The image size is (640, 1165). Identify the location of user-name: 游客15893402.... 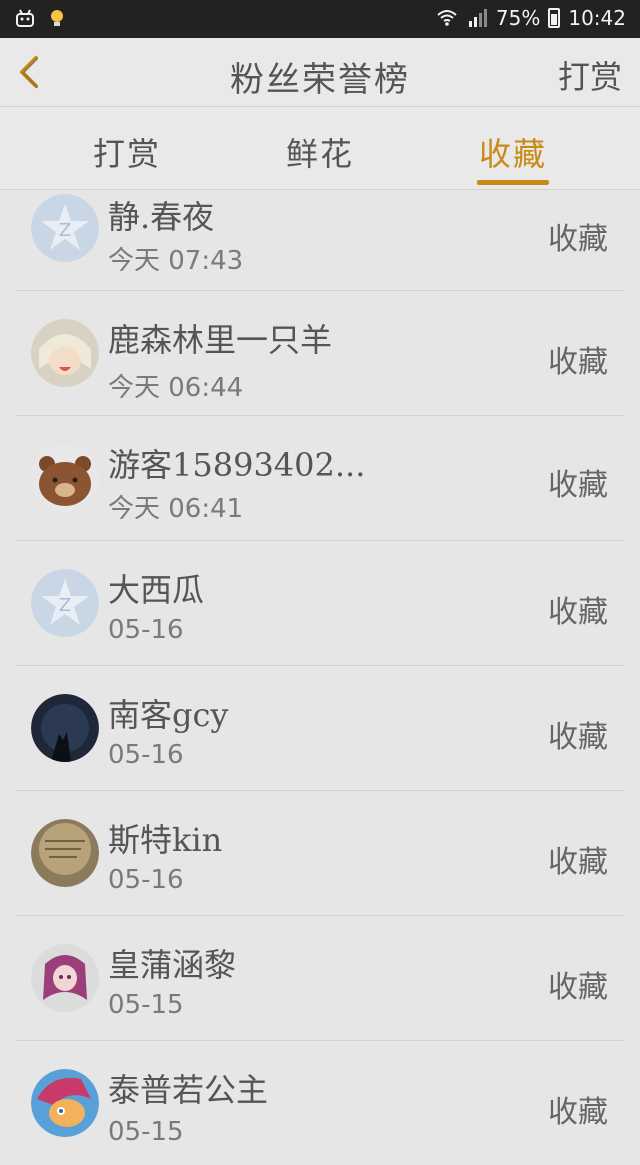
(237, 465).